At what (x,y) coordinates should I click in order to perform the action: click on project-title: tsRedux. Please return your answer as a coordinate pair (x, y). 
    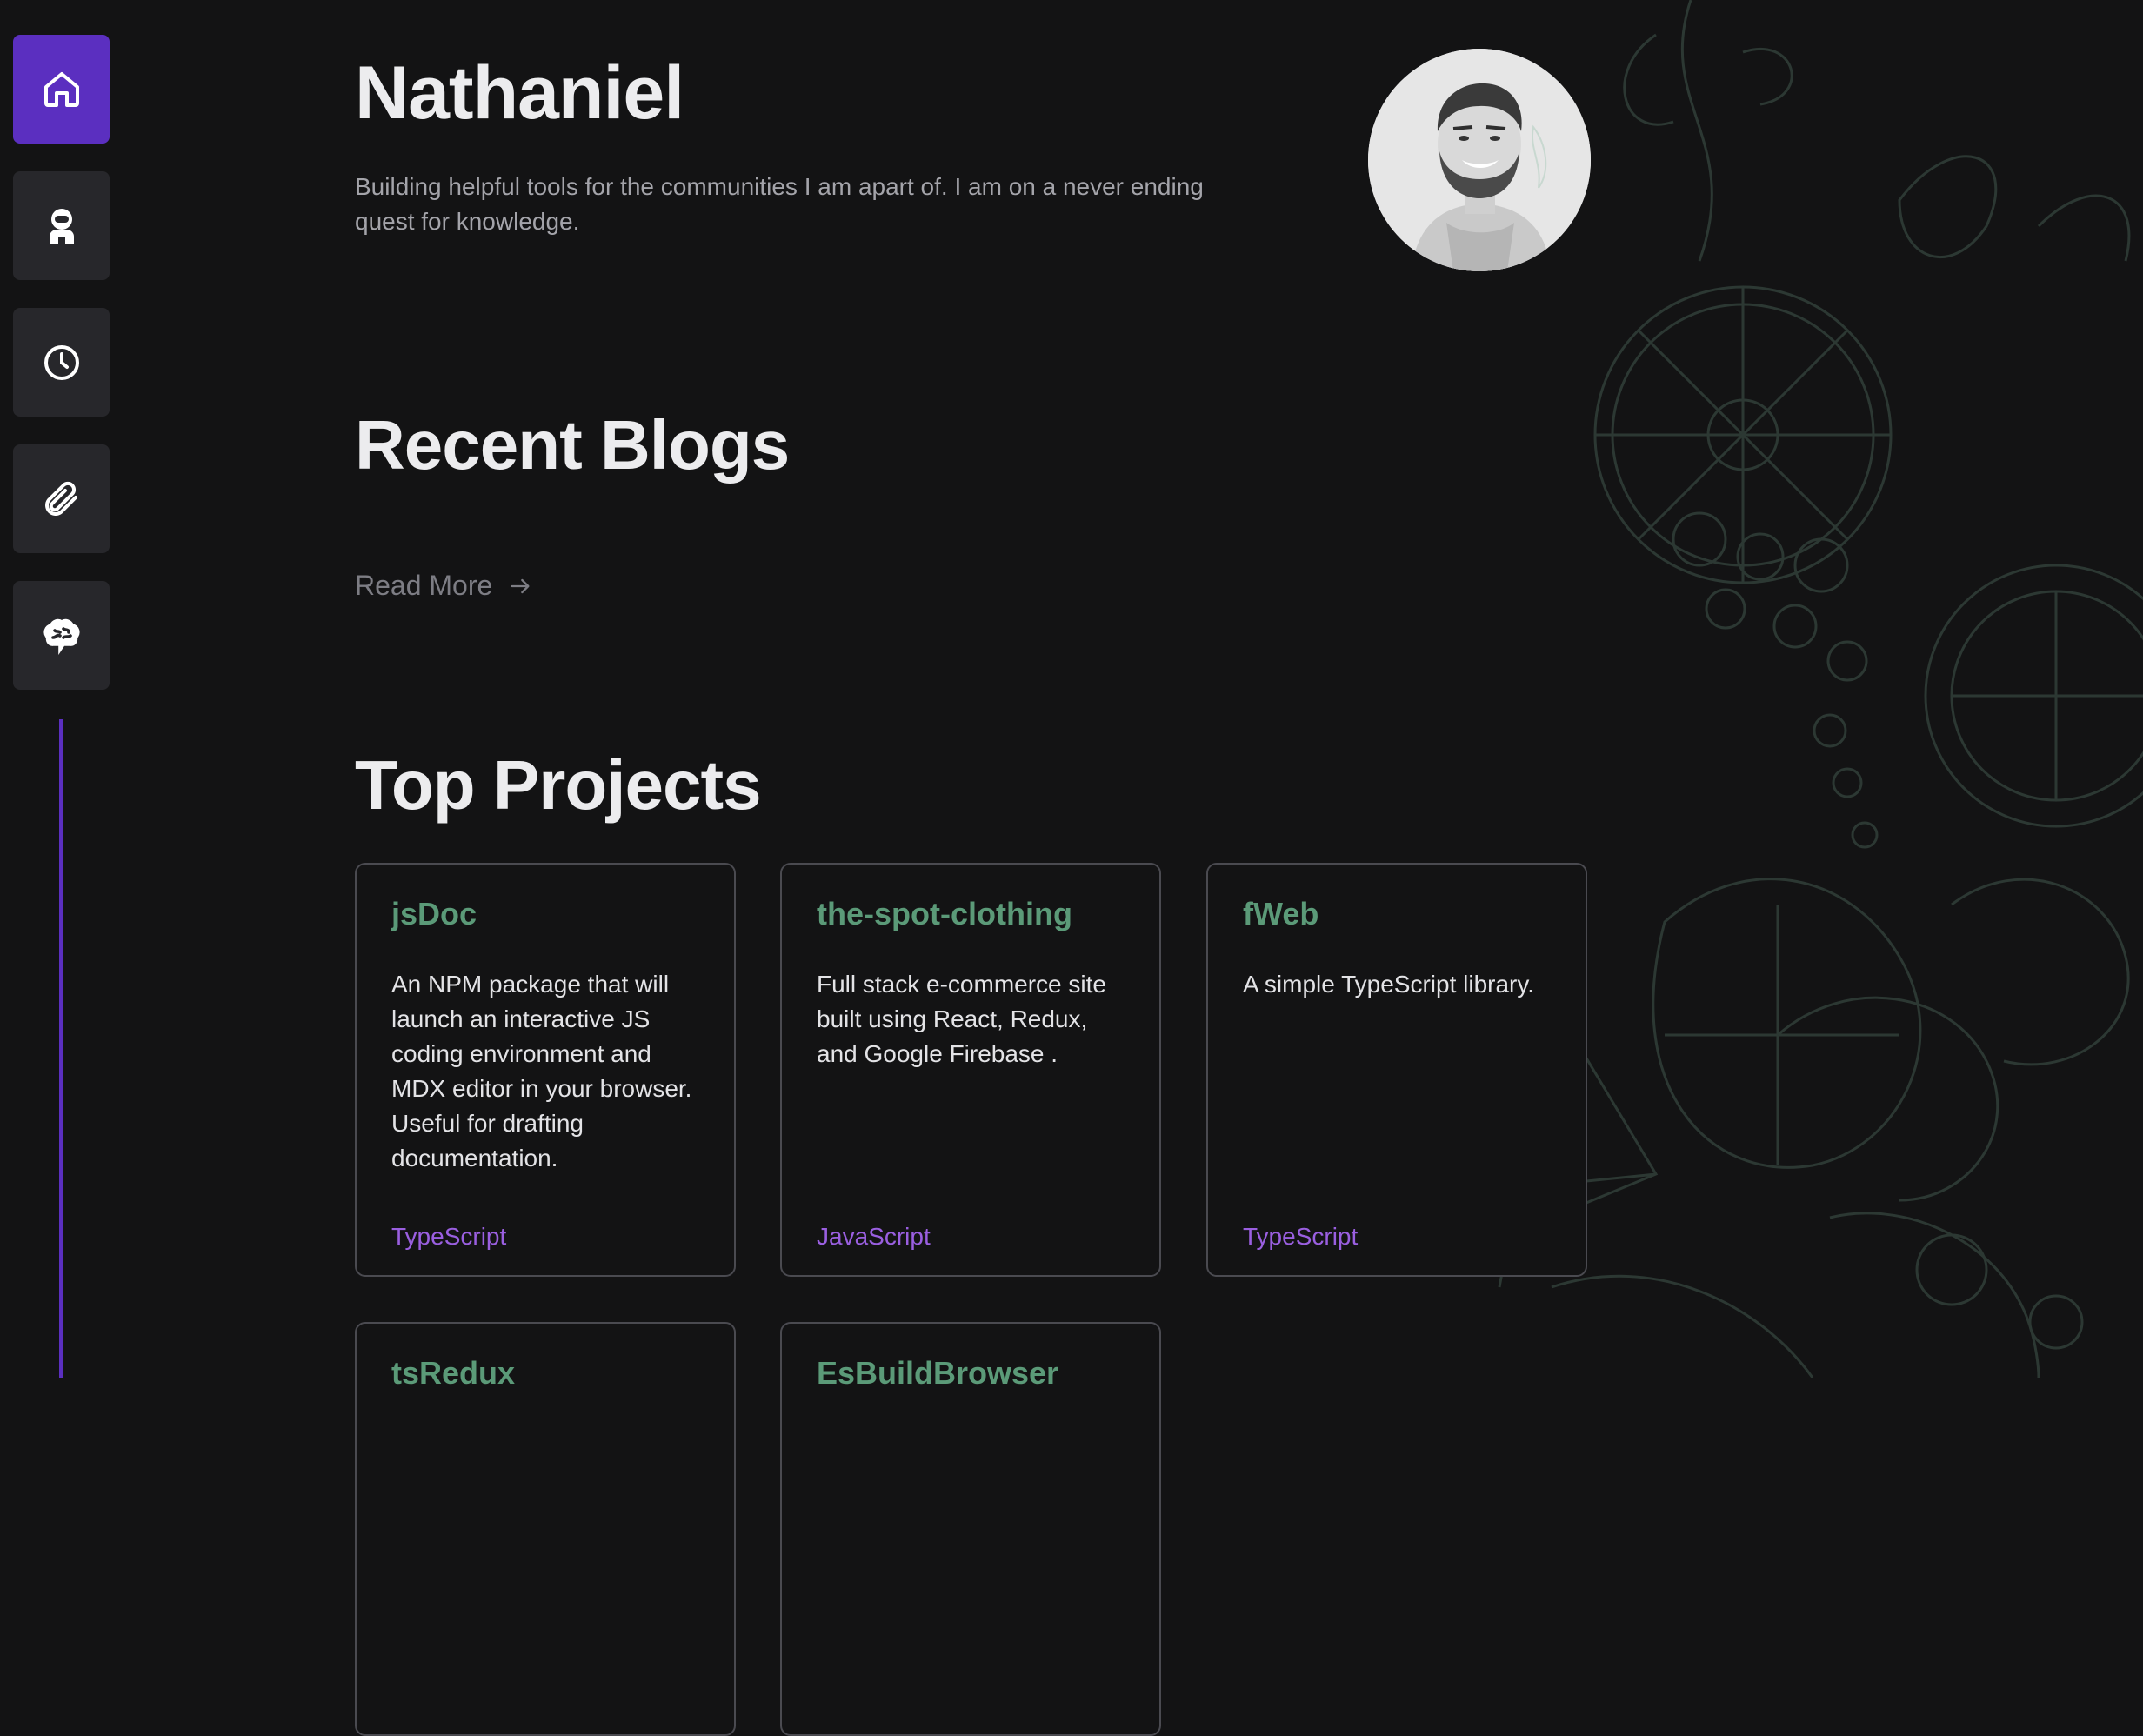
    Looking at the image, I should click on (453, 1373).